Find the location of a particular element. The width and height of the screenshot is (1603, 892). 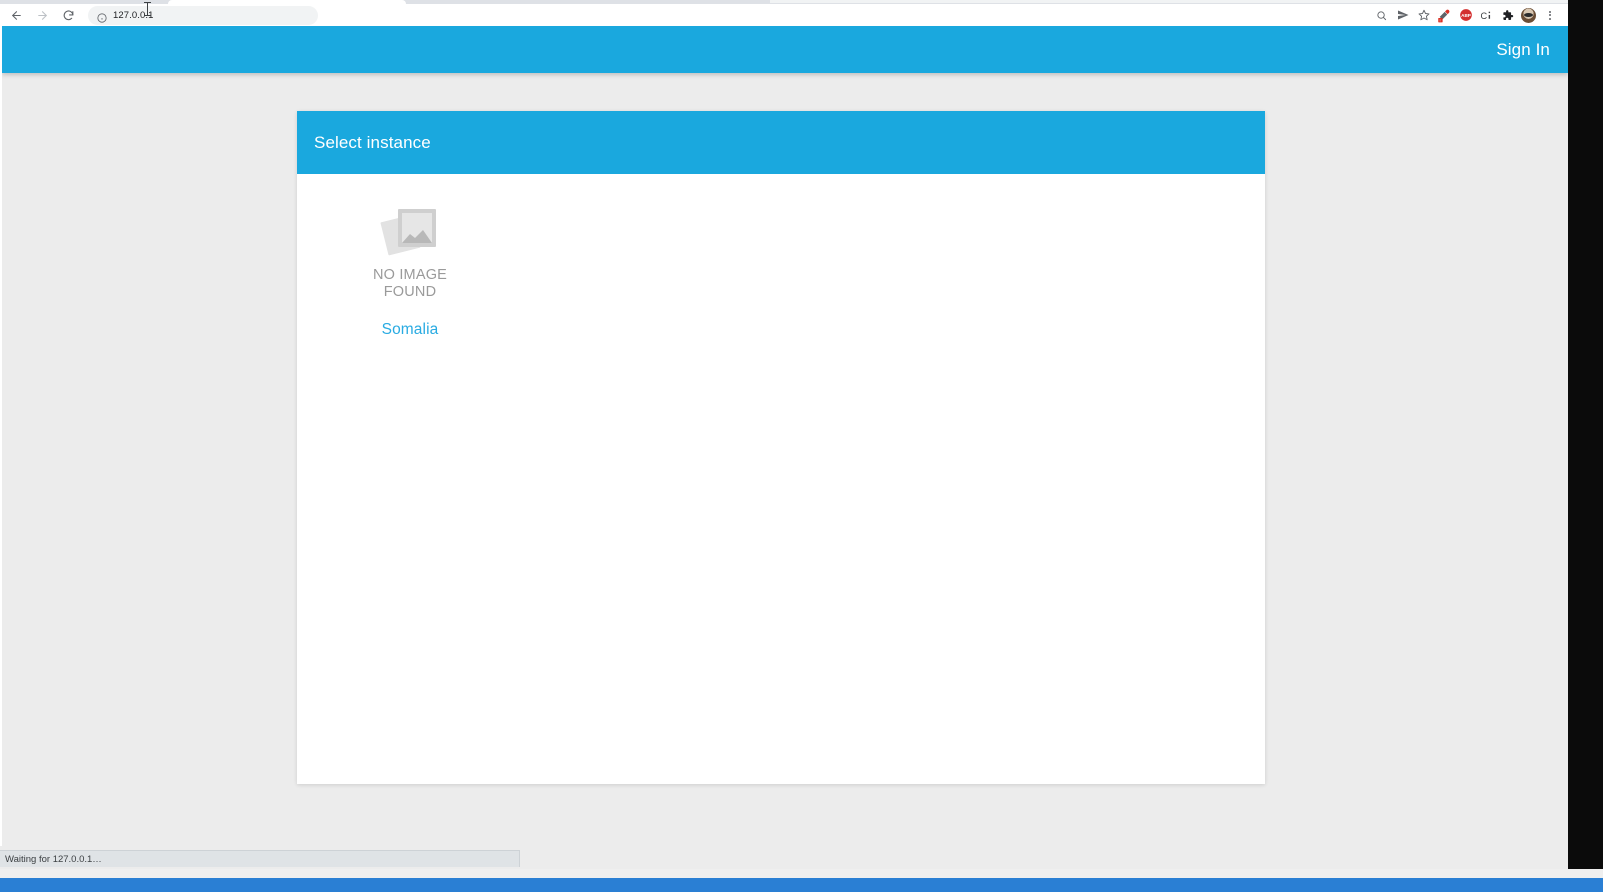

back-arrow-icon is located at coordinates (16, 15).